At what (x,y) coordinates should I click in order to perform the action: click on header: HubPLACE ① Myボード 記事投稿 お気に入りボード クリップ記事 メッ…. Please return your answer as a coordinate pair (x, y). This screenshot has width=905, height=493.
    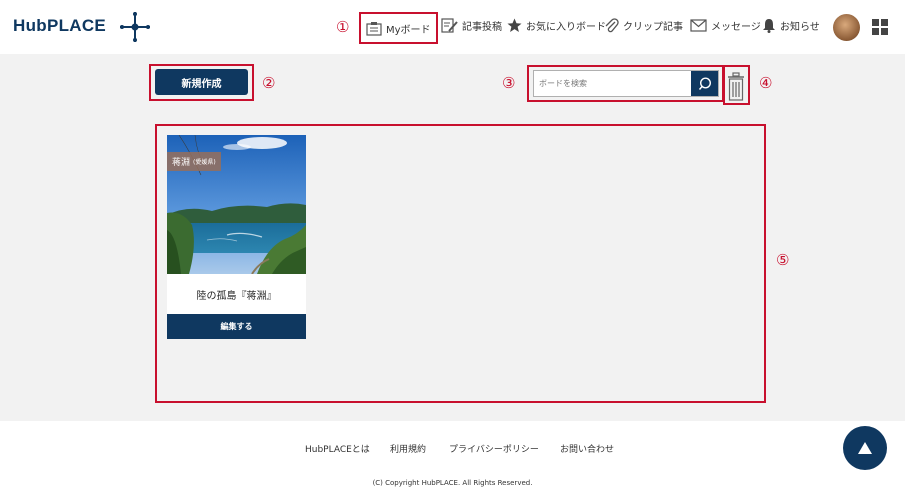
    Looking at the image, I should click on (452, 27).